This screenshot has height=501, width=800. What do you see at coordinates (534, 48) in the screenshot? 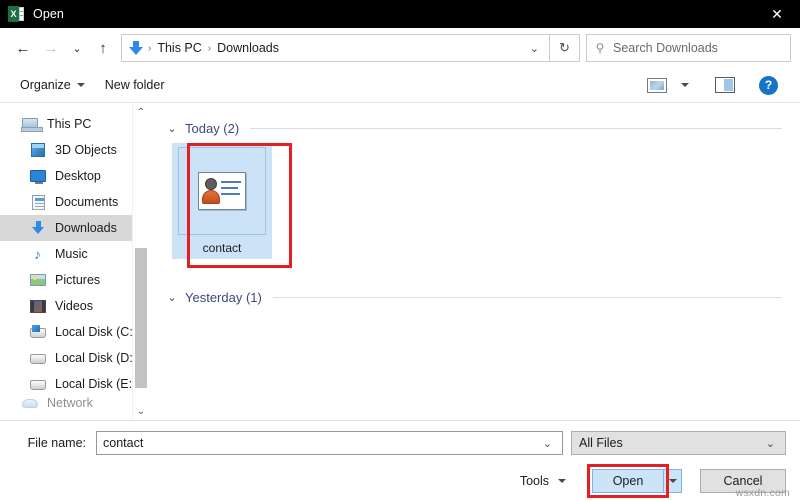
I see `address-dropdown-icon: ⌄` at bounding box center [534, 48].